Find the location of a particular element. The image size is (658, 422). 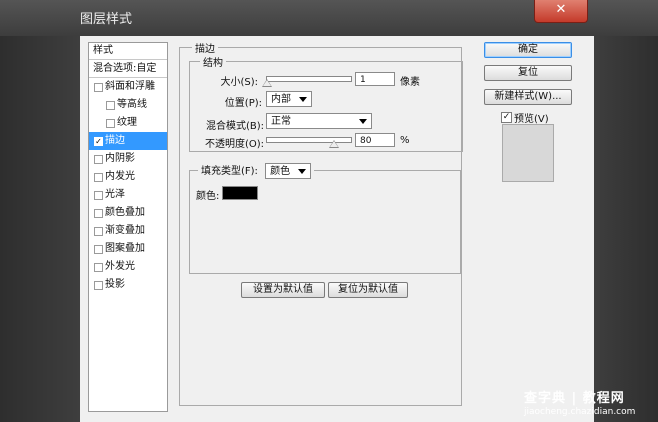

sidebar-item-label: 等高线 is located at coordinates (132, 104).